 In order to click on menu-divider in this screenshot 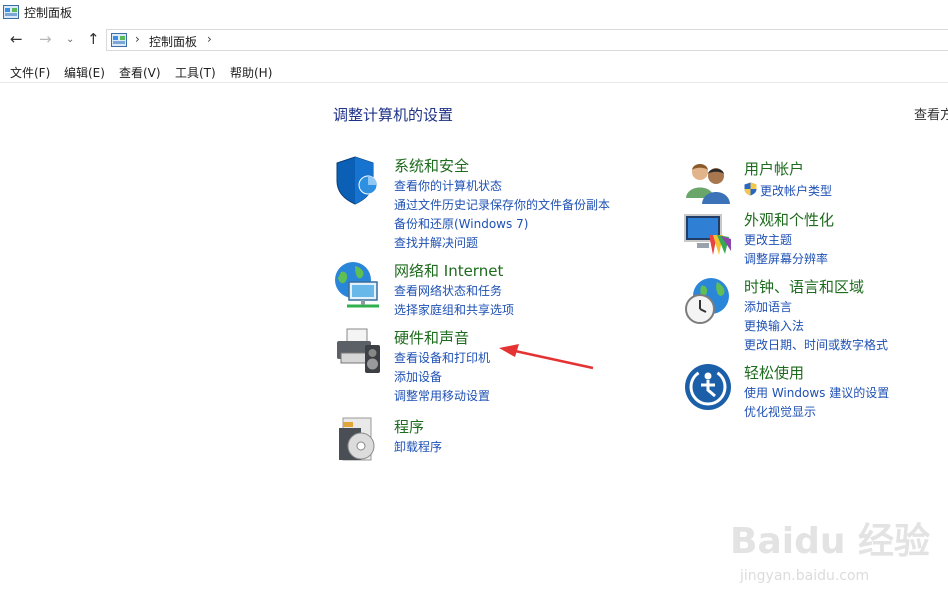, I will do `click(474, 82)`.